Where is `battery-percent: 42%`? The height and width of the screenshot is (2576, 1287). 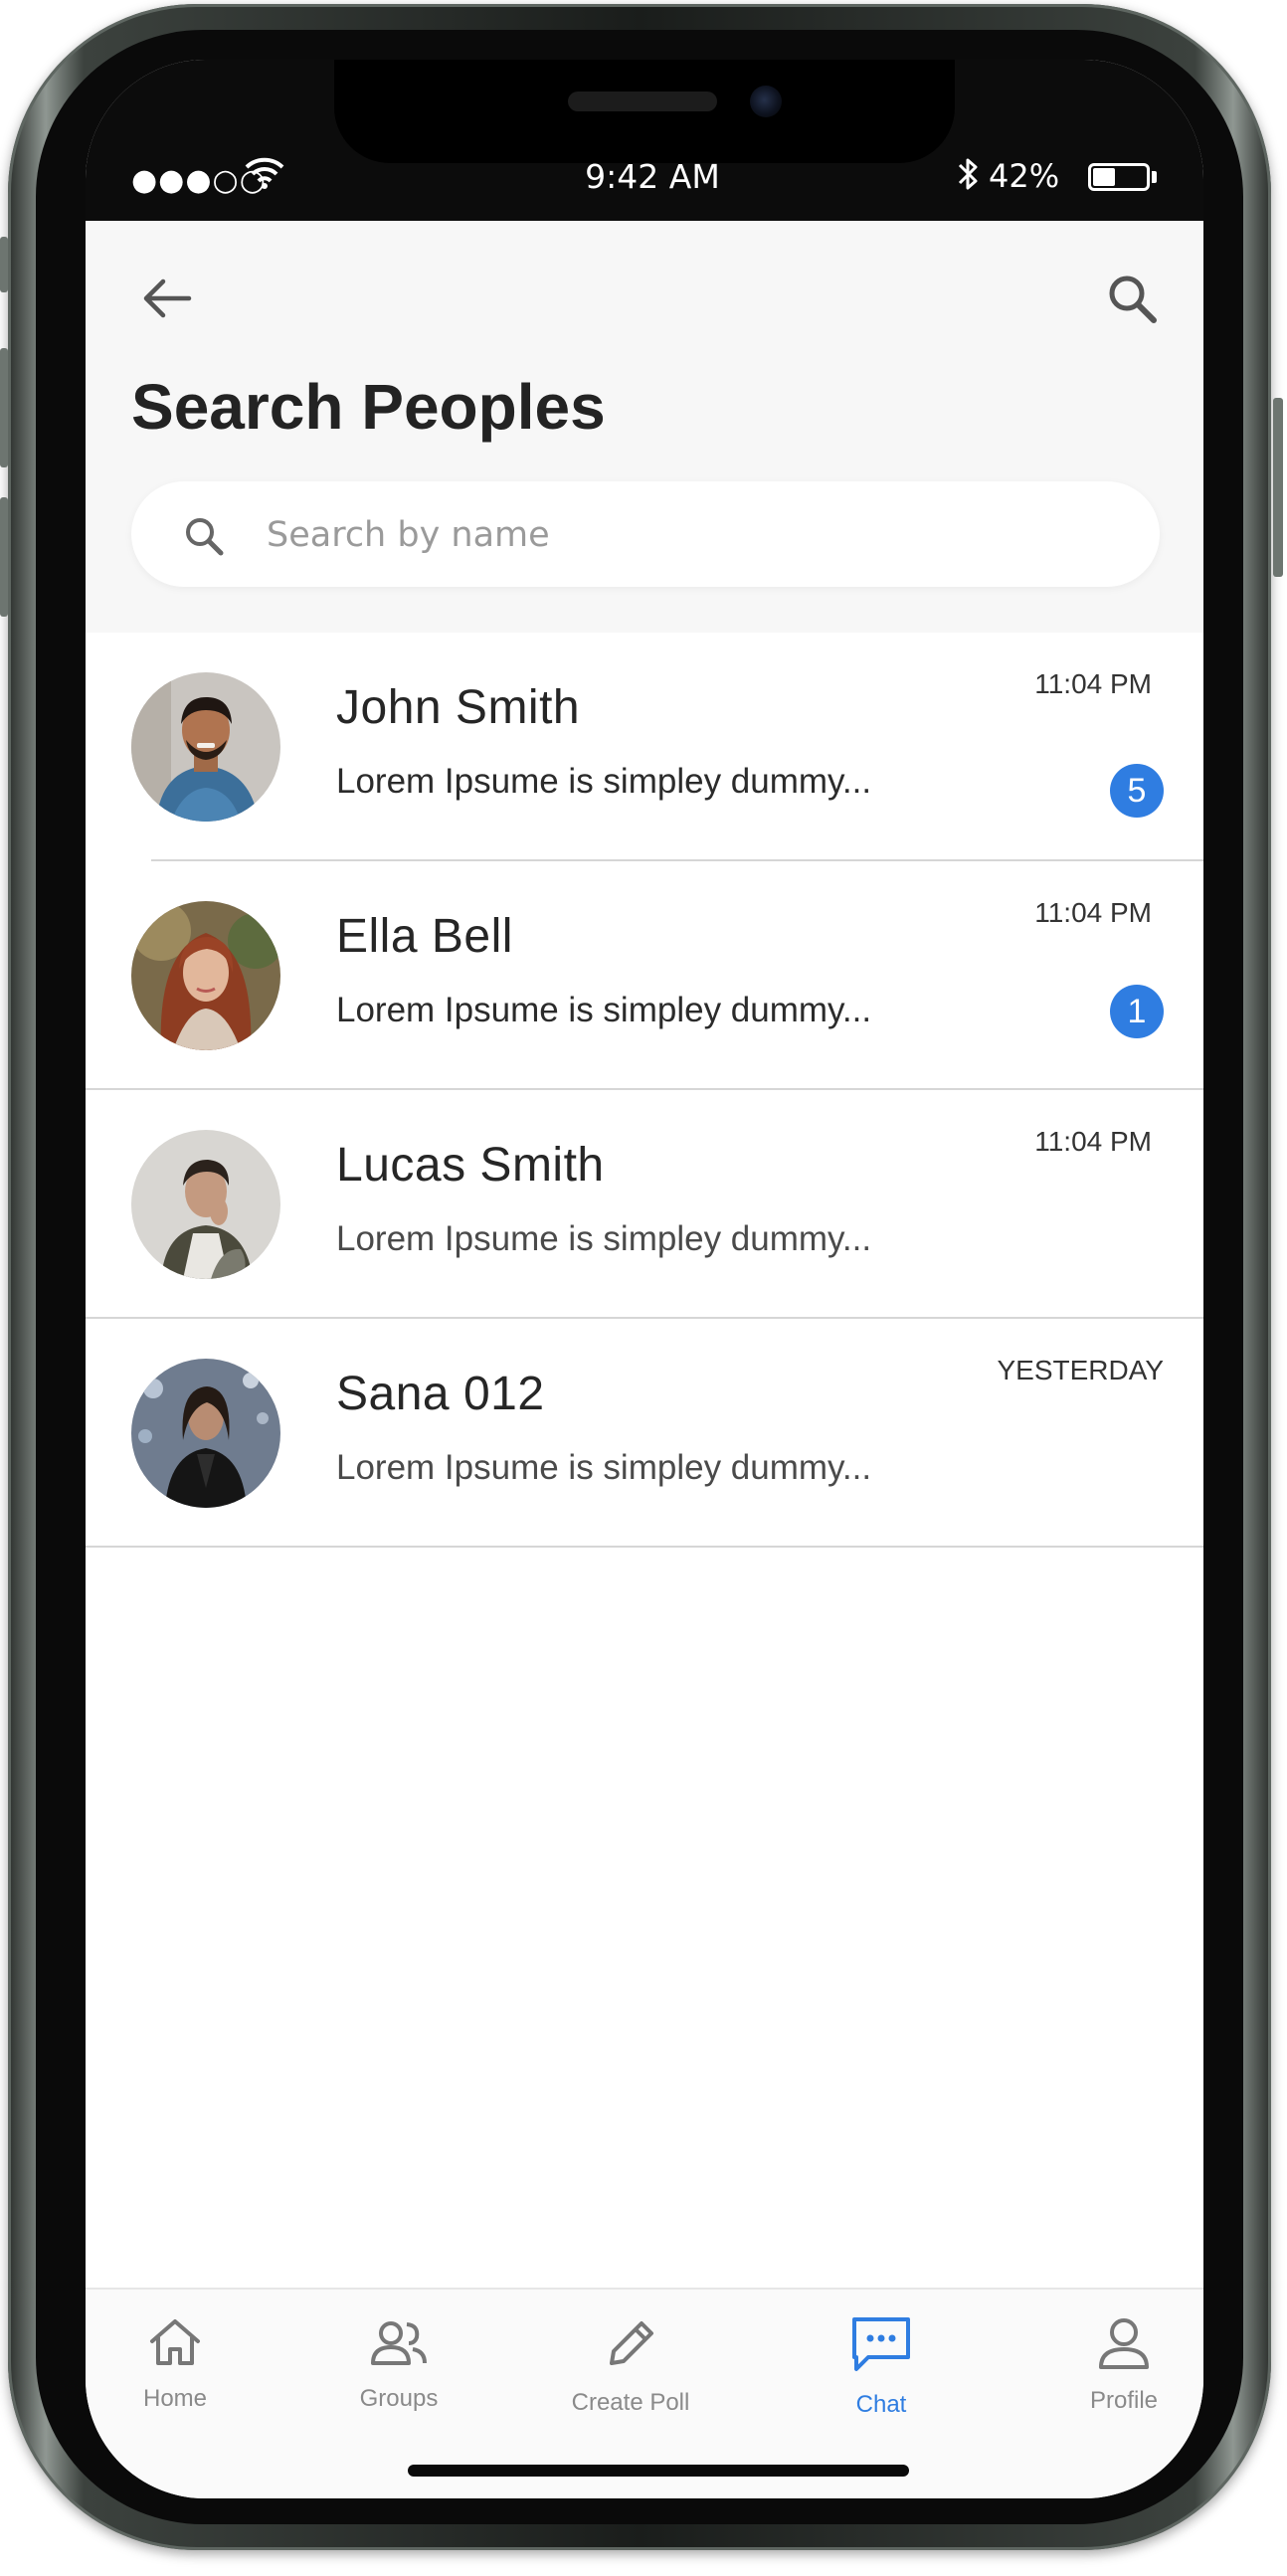
battery-percent: 42% is located at coordinates (1024, 176).